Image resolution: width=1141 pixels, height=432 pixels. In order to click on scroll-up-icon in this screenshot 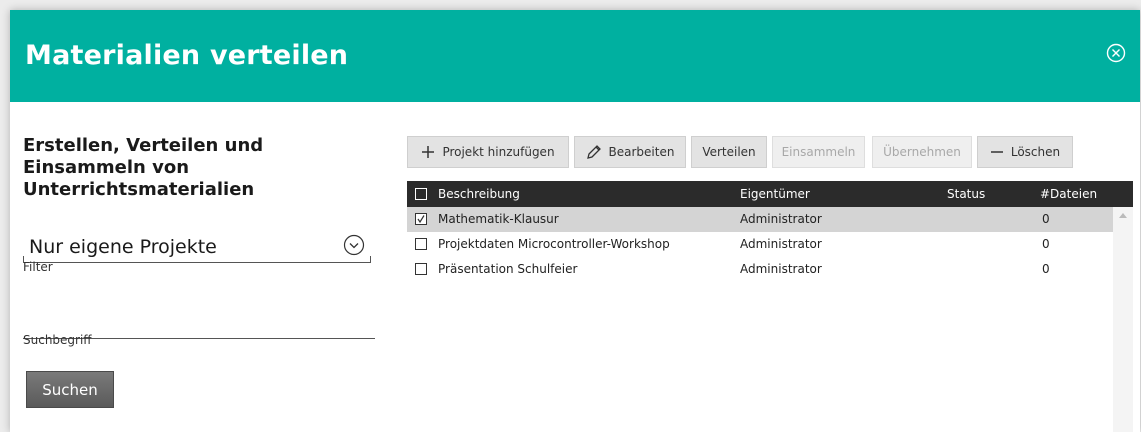, I will do `click(1123, 215)`.